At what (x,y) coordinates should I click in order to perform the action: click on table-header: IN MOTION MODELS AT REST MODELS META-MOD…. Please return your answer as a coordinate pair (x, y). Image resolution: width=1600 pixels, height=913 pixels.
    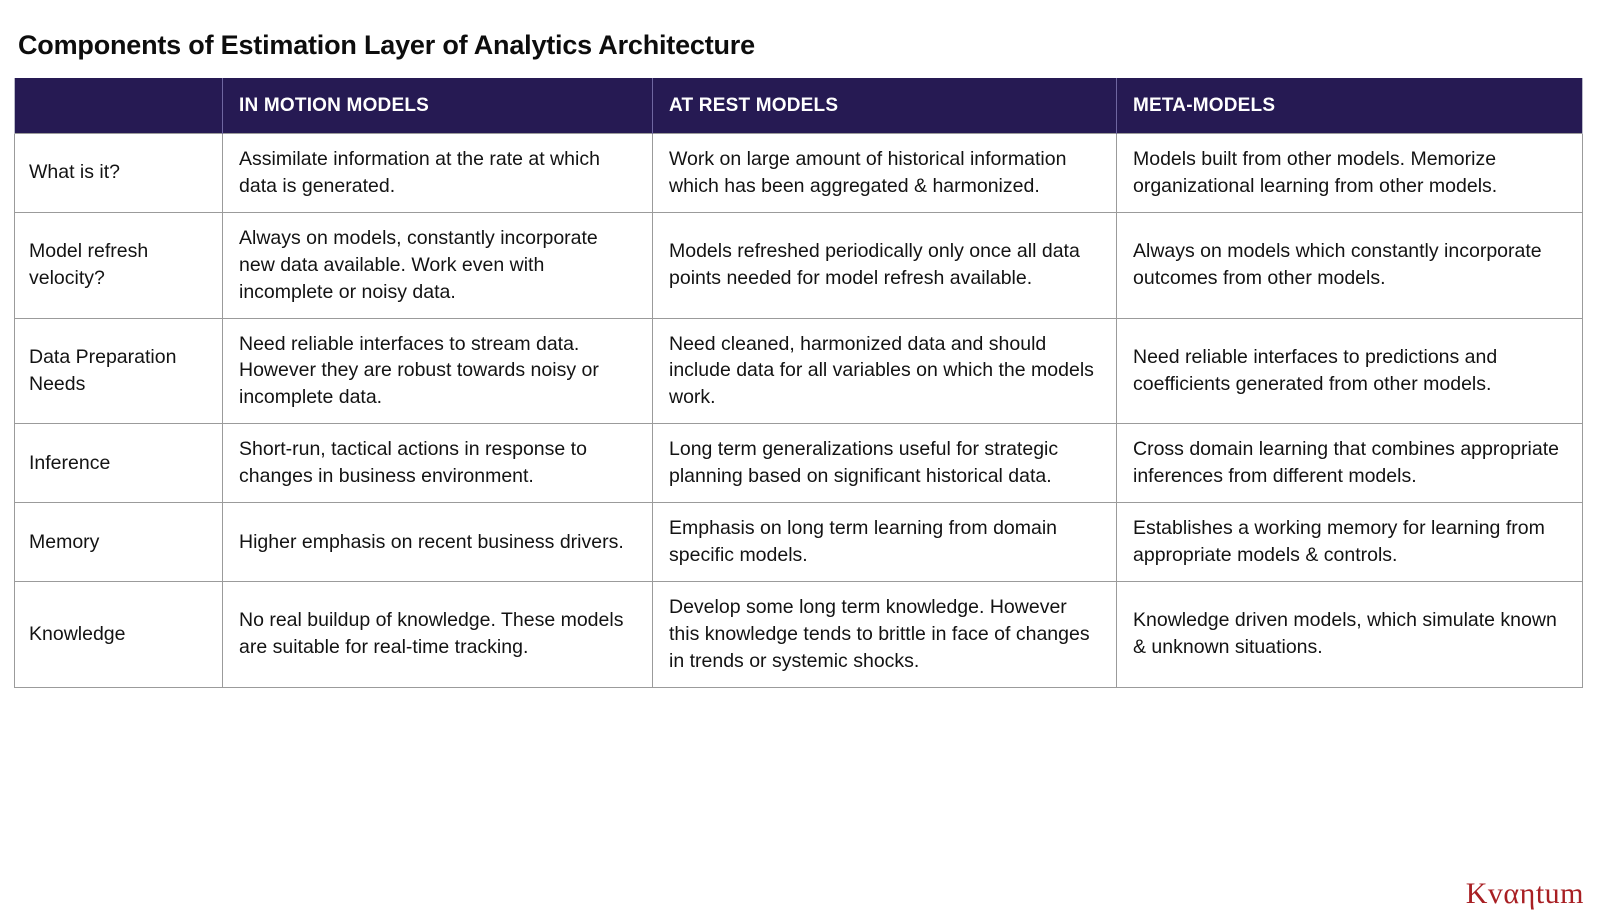
    Looking at the image, I should click on (798, 106).